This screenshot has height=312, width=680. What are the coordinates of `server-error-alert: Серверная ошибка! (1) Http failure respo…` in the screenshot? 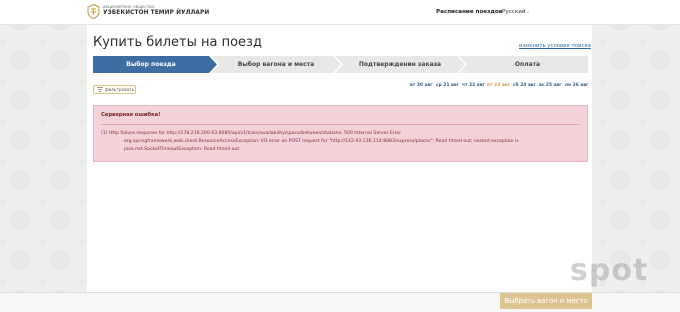 It's located at (340, 133).